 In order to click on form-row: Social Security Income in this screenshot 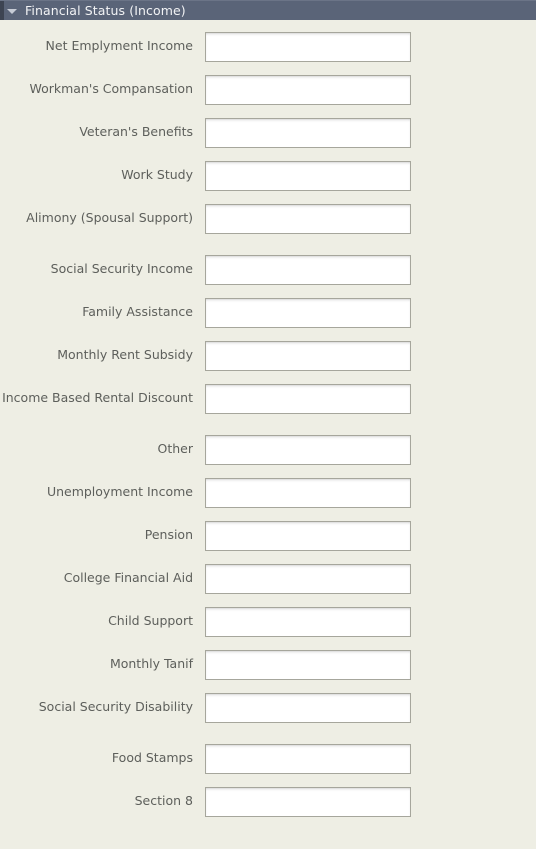, I will do `click(268, 274)`.